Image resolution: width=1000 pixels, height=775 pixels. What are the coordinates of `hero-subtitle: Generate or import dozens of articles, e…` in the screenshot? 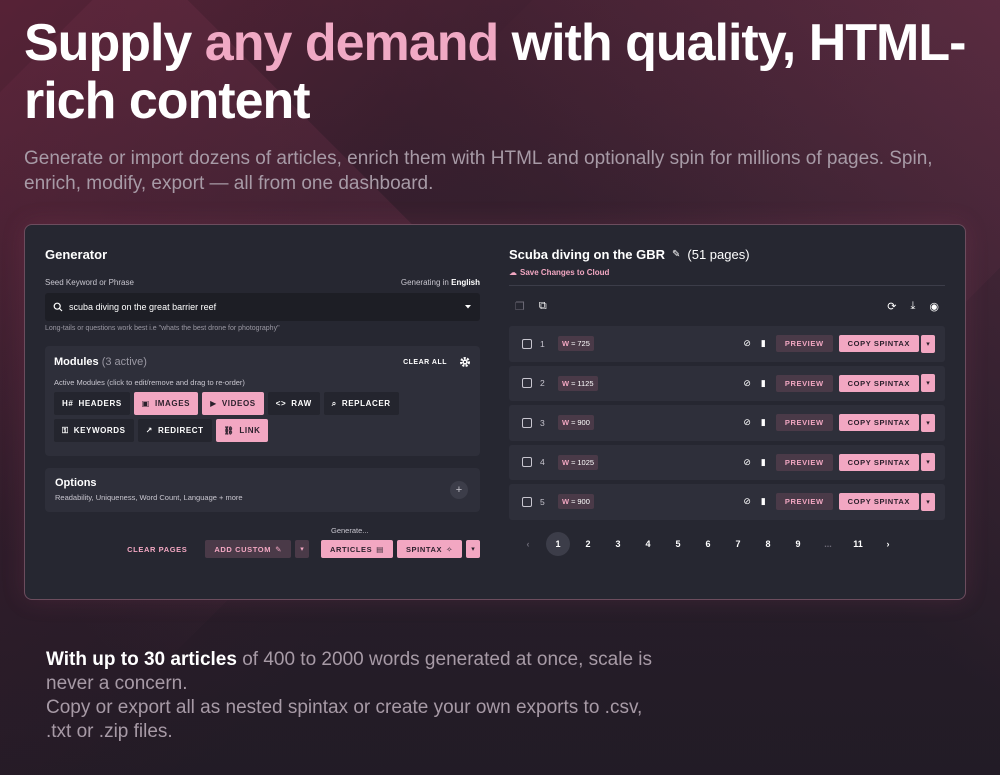 It's located at (478, 171).